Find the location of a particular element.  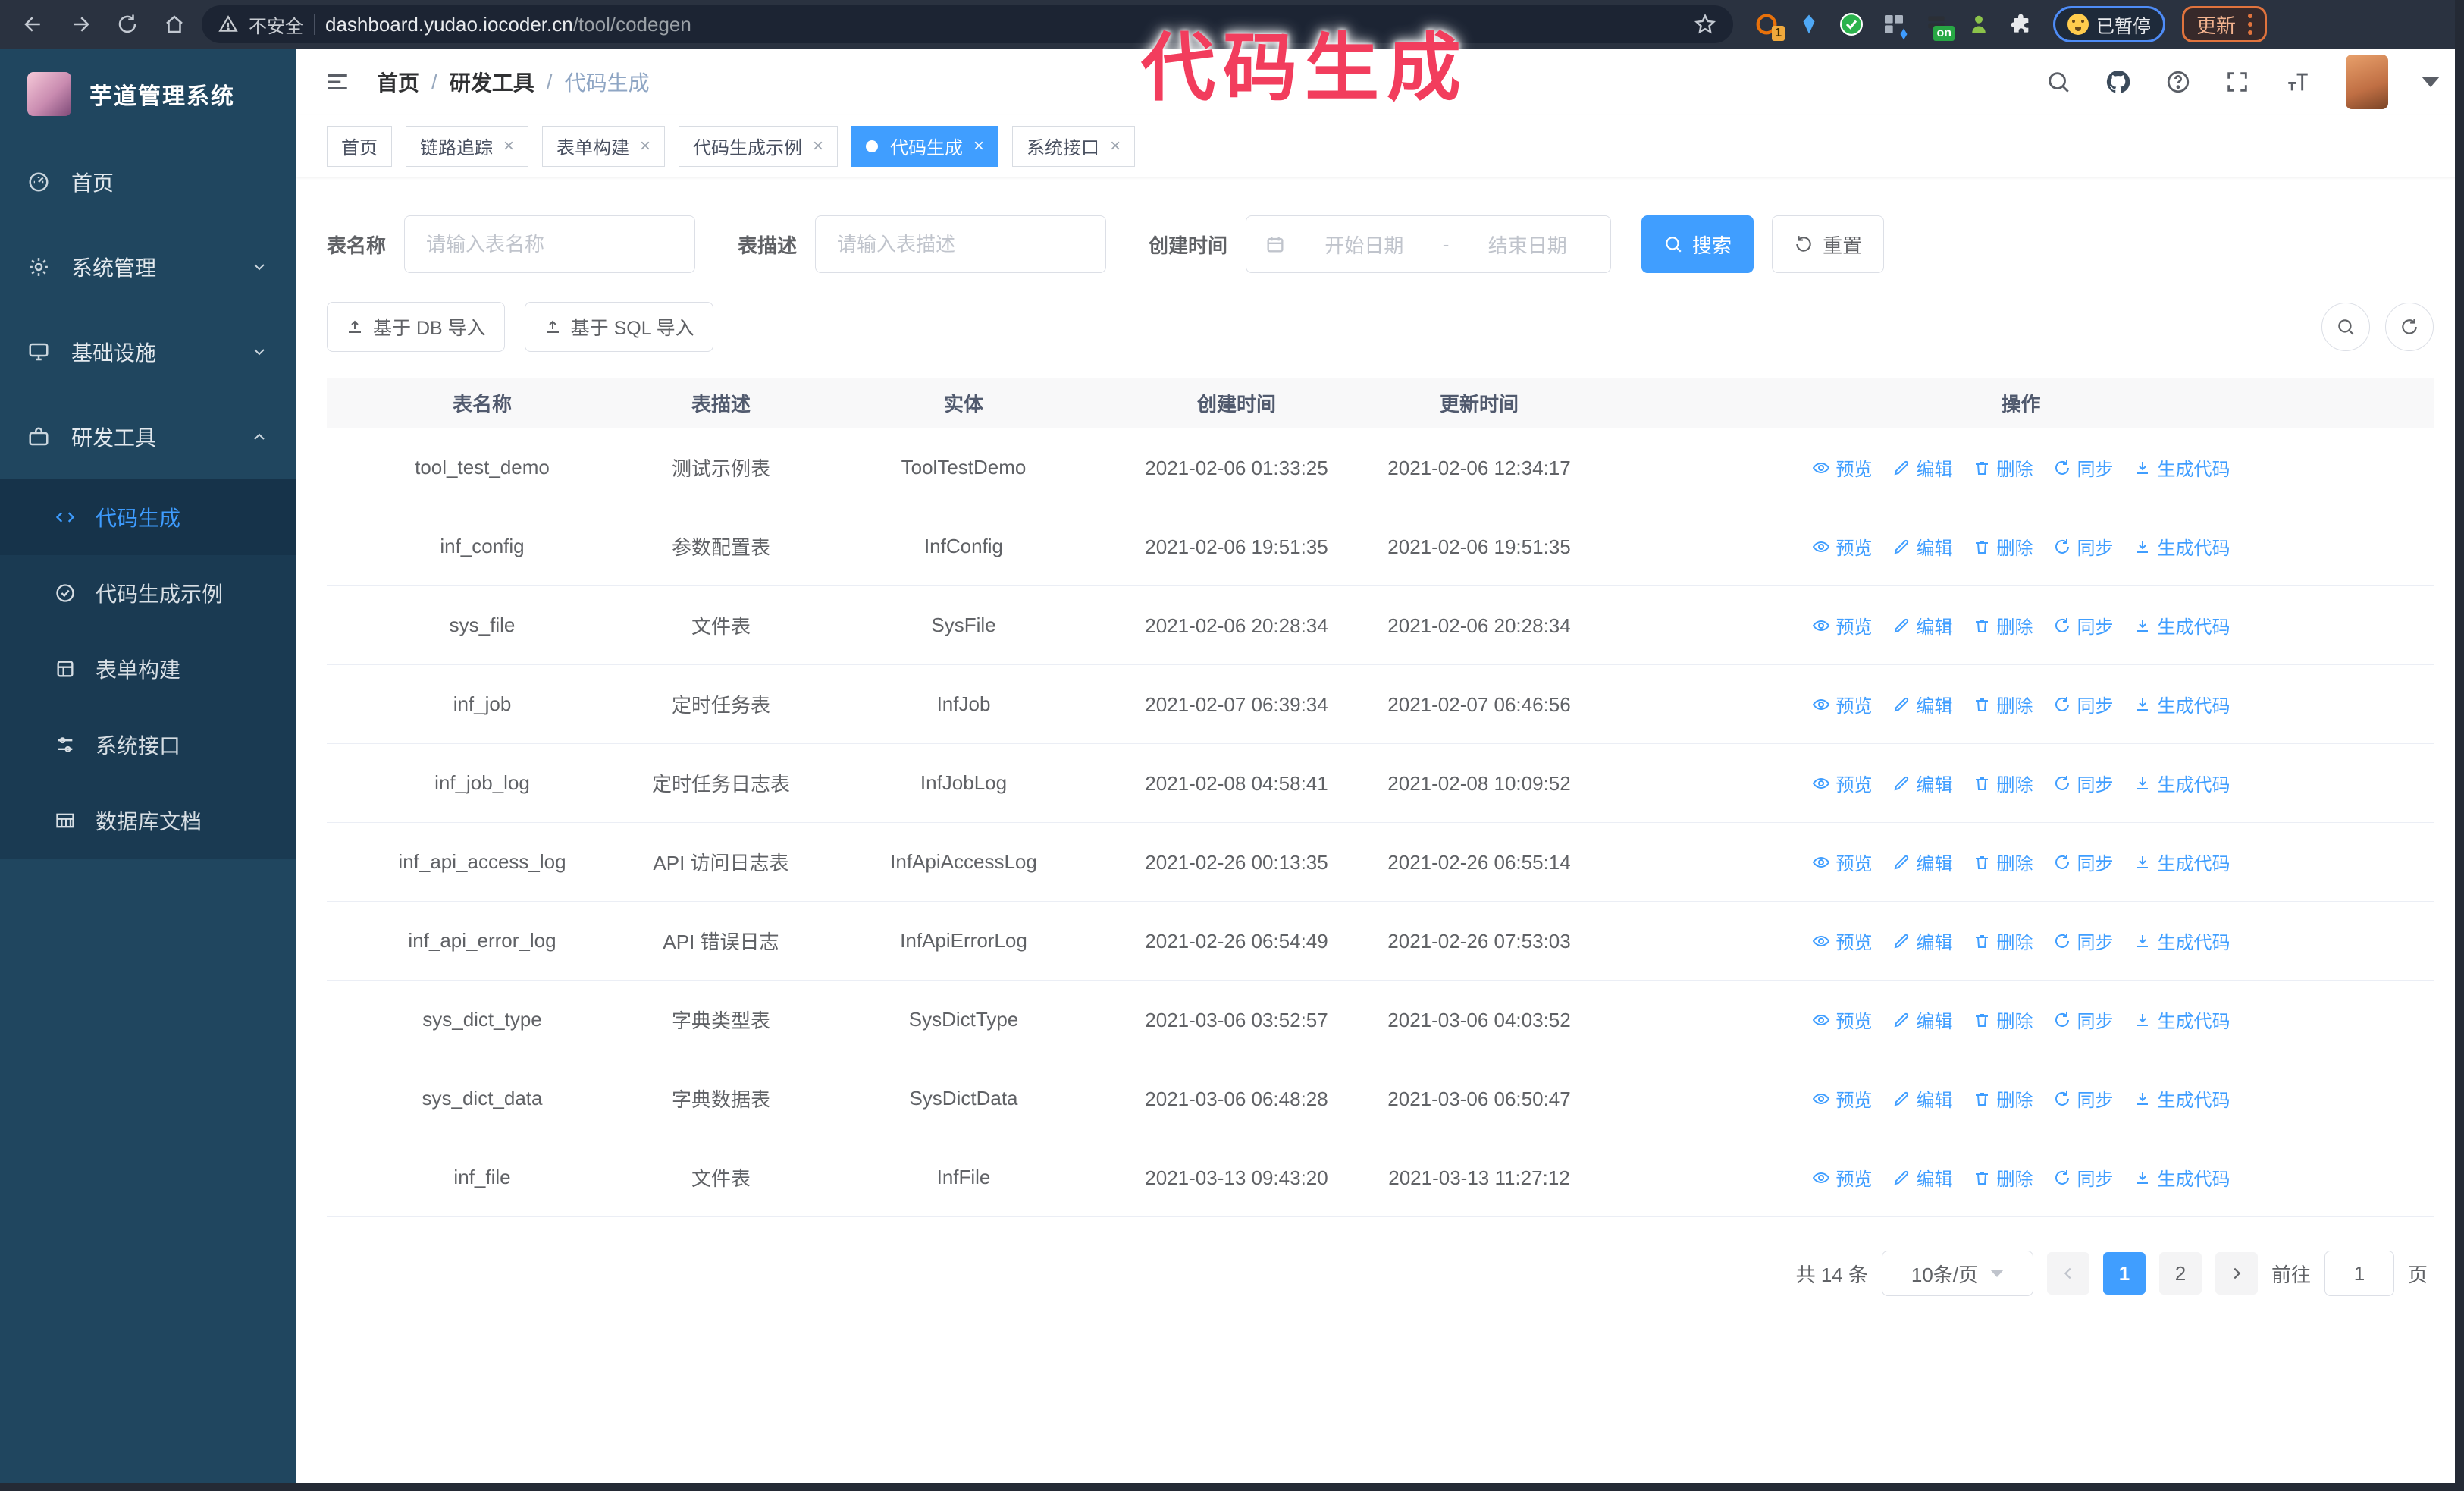

search-icon is located at coordinates (2058, 82).